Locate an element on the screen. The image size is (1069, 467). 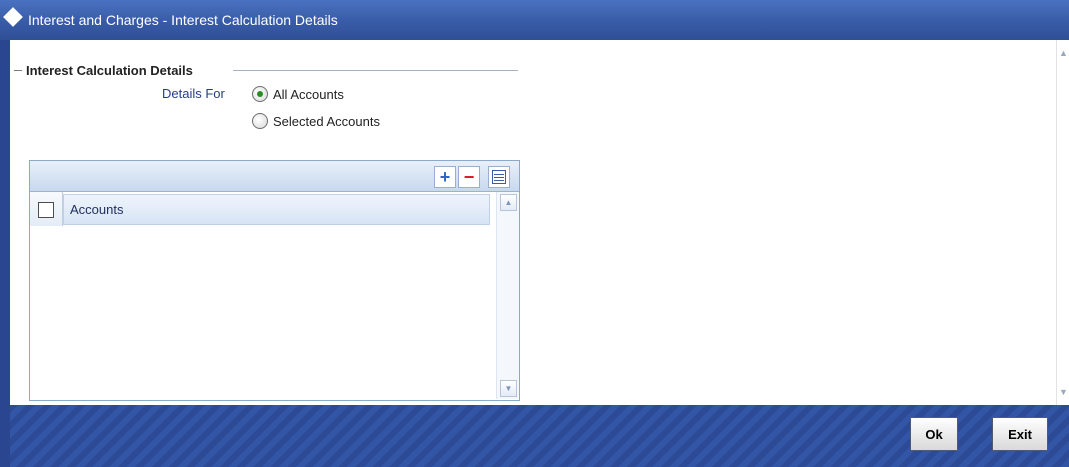
add-row-button: + is located at coordinates (445, 177).